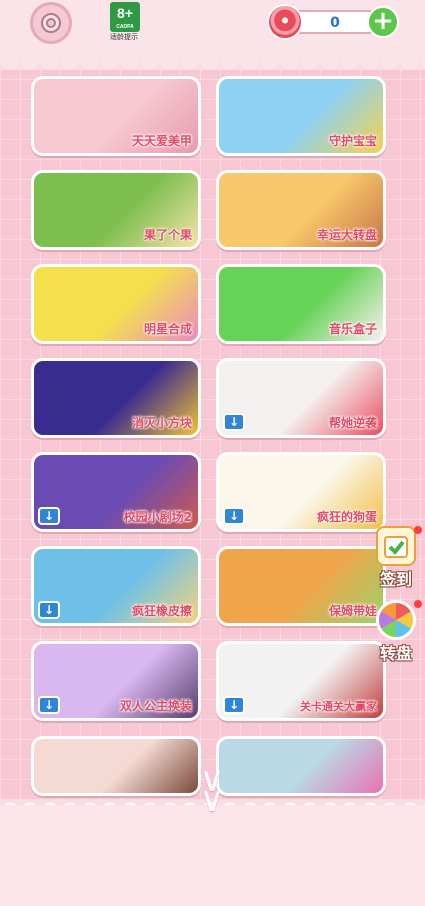 The height and width of the screenshot is (906, 425). What do you see at coordinates (333, 22) in the screenshot?
I see `coin-counter: 0 +` at bounding box center [333, 22].